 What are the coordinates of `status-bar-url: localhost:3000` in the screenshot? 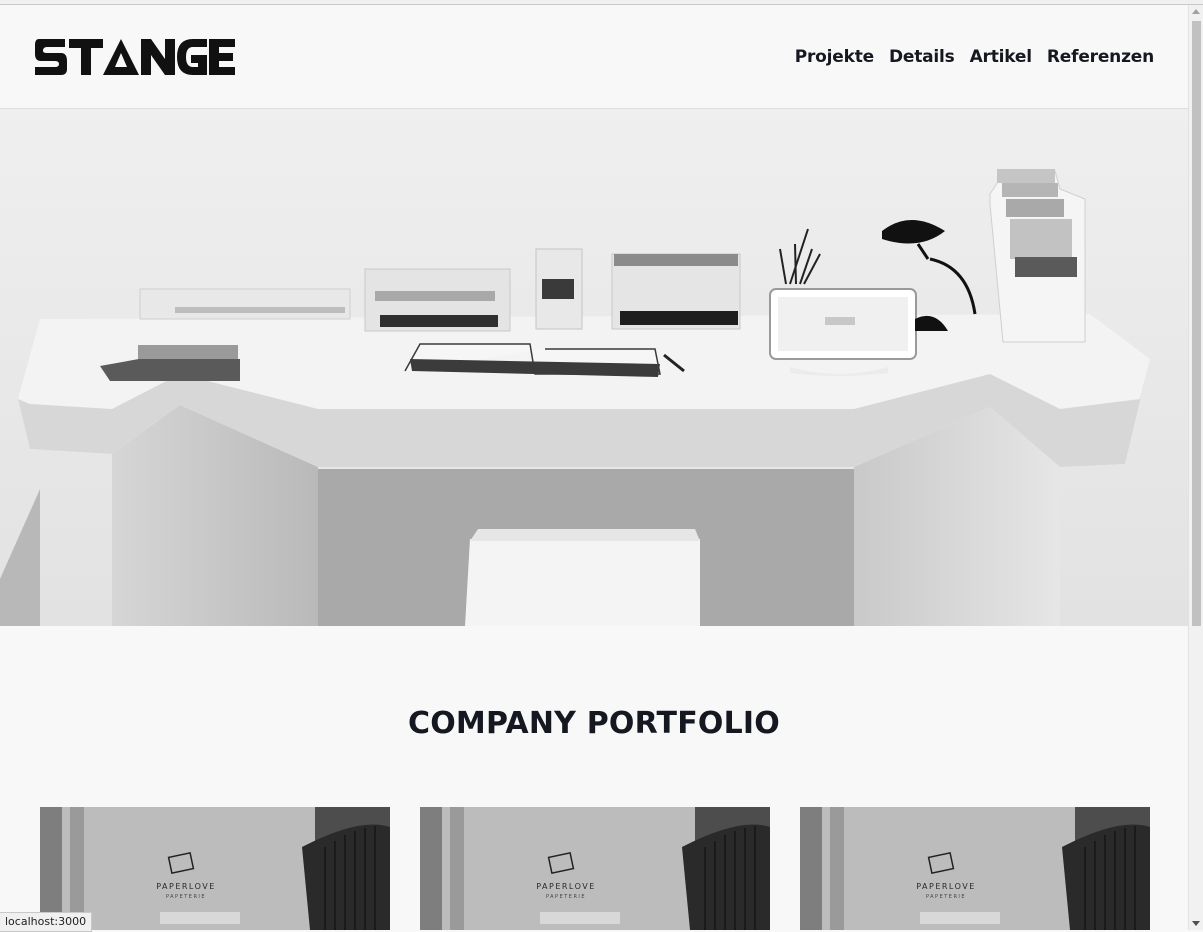 It's located at (46, 922).